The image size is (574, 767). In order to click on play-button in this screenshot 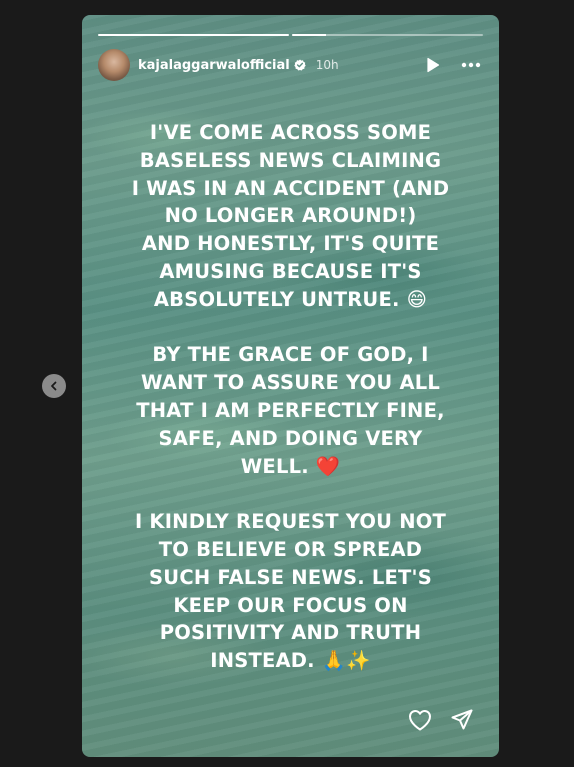, I will do `click(433, 65)`.